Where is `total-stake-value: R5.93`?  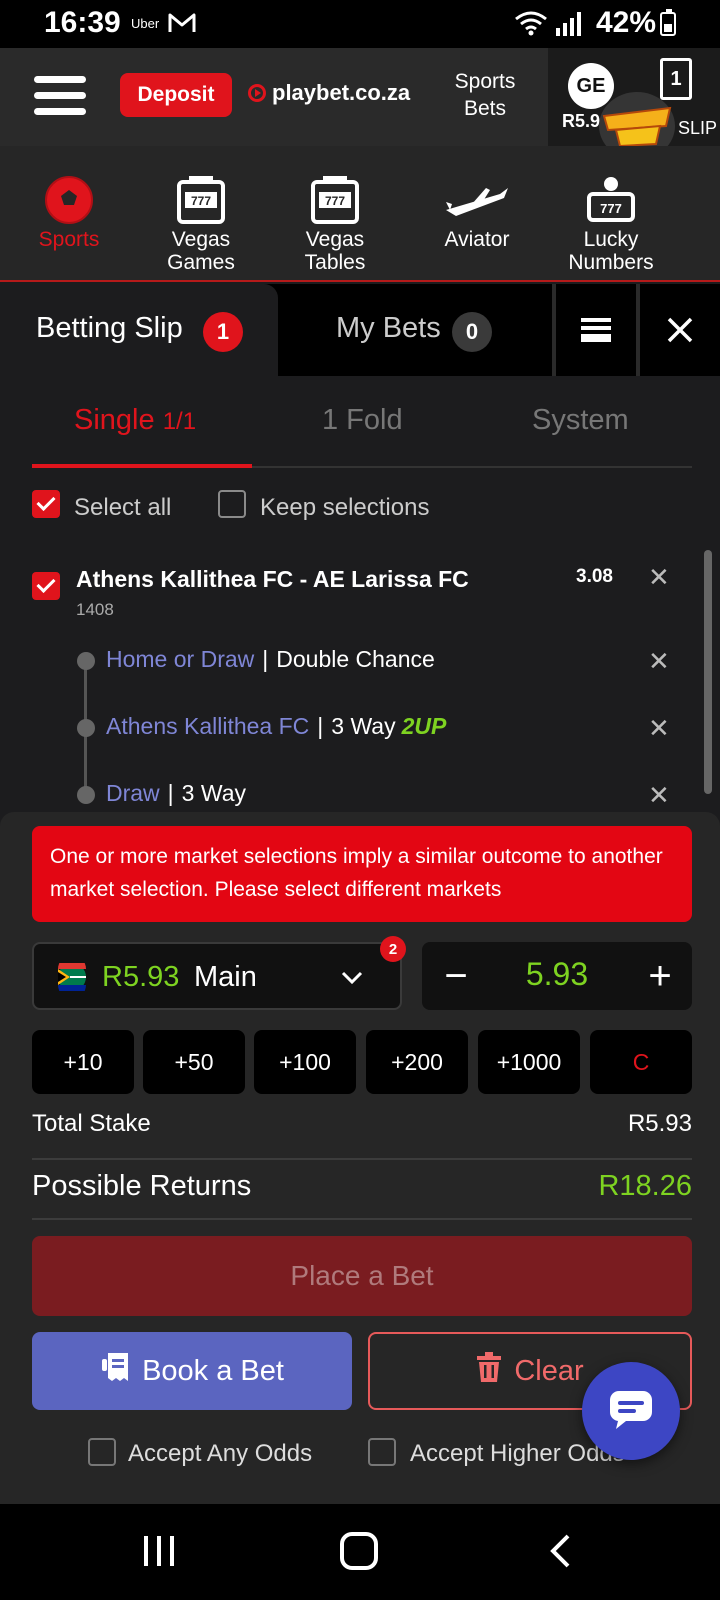
total-stake-value: R5.93 is located at coordinates (659, 1123).